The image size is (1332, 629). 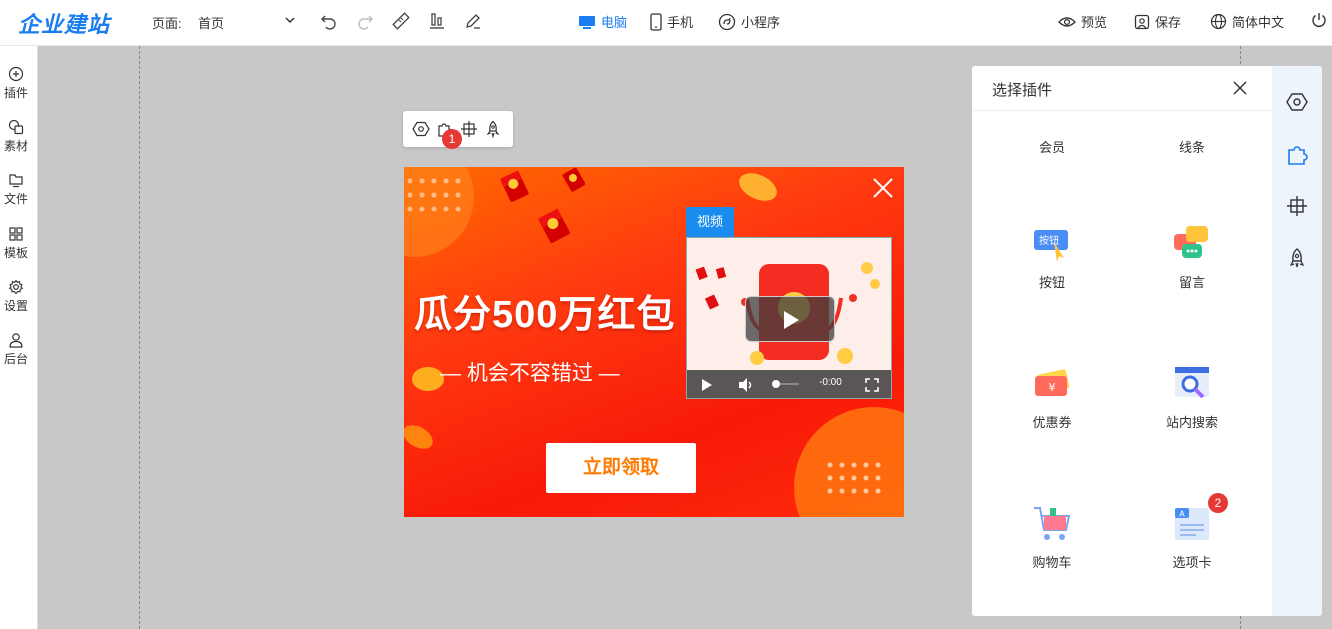 What do you see at coordinates (1192, 524) in the screenshot?
I see `tabs-plugin-icon: A` at bounding box center [1192, 524].